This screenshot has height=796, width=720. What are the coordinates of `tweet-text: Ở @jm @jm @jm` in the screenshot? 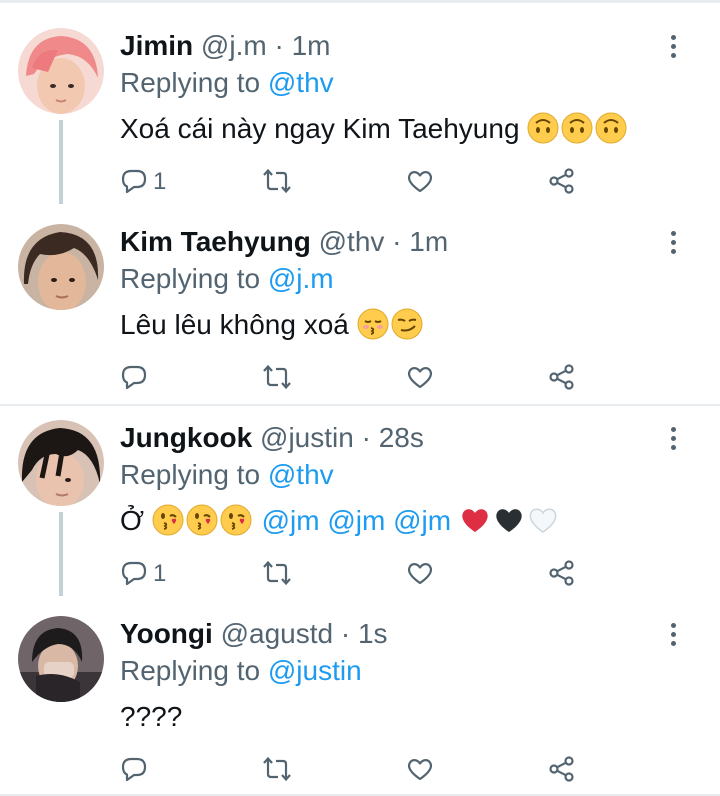 It's located at (340, 521).